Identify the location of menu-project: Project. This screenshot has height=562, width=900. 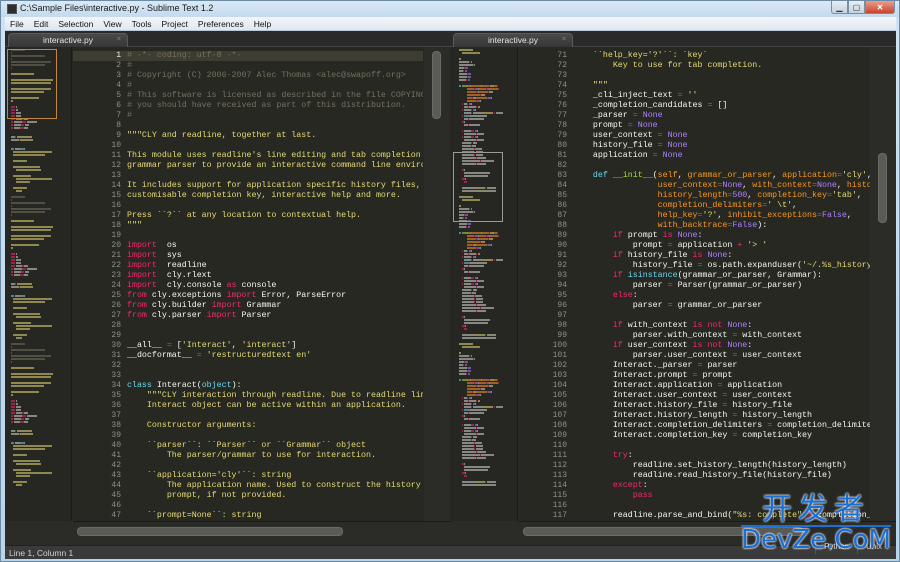
(174, 24).